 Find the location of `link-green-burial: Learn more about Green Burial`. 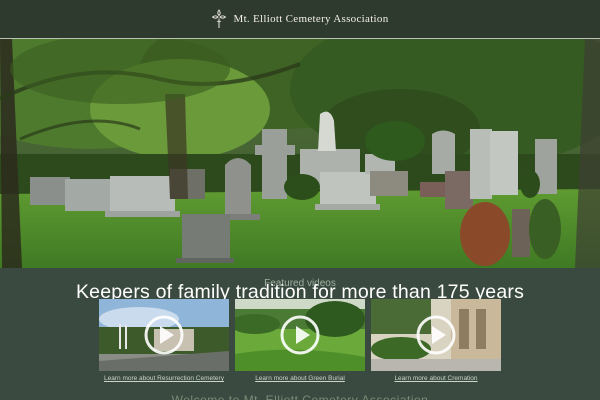

link-green-burial: Learn more about Green Burial is located at coordinates (300, 378).